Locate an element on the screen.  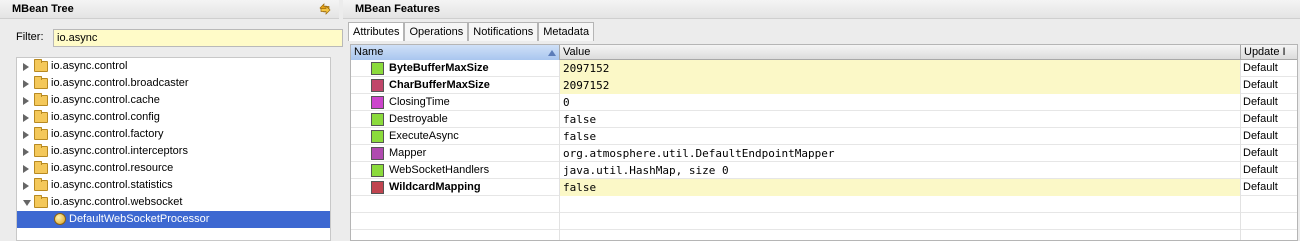
tree-item: io.async.control.websocket is located at coordinates (173, 202).